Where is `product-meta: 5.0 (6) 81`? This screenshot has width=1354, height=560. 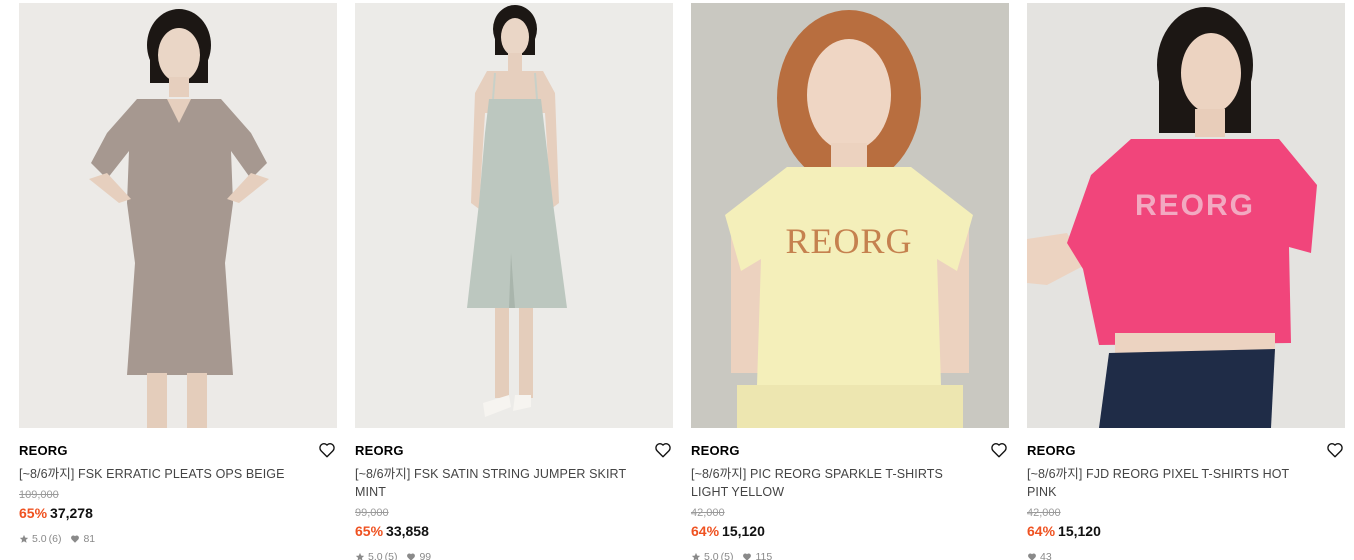
product-meta: 5.0 (6) 81 is located at coordinates (178, 539).